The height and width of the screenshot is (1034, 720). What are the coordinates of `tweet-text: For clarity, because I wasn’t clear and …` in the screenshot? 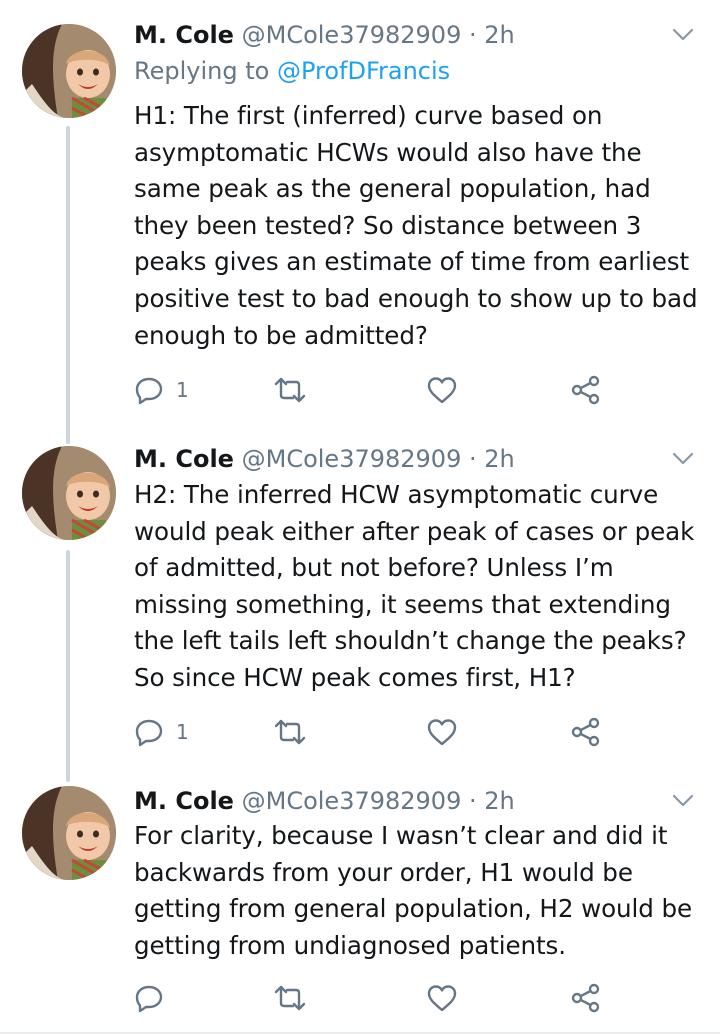 It's located at (413, 890).